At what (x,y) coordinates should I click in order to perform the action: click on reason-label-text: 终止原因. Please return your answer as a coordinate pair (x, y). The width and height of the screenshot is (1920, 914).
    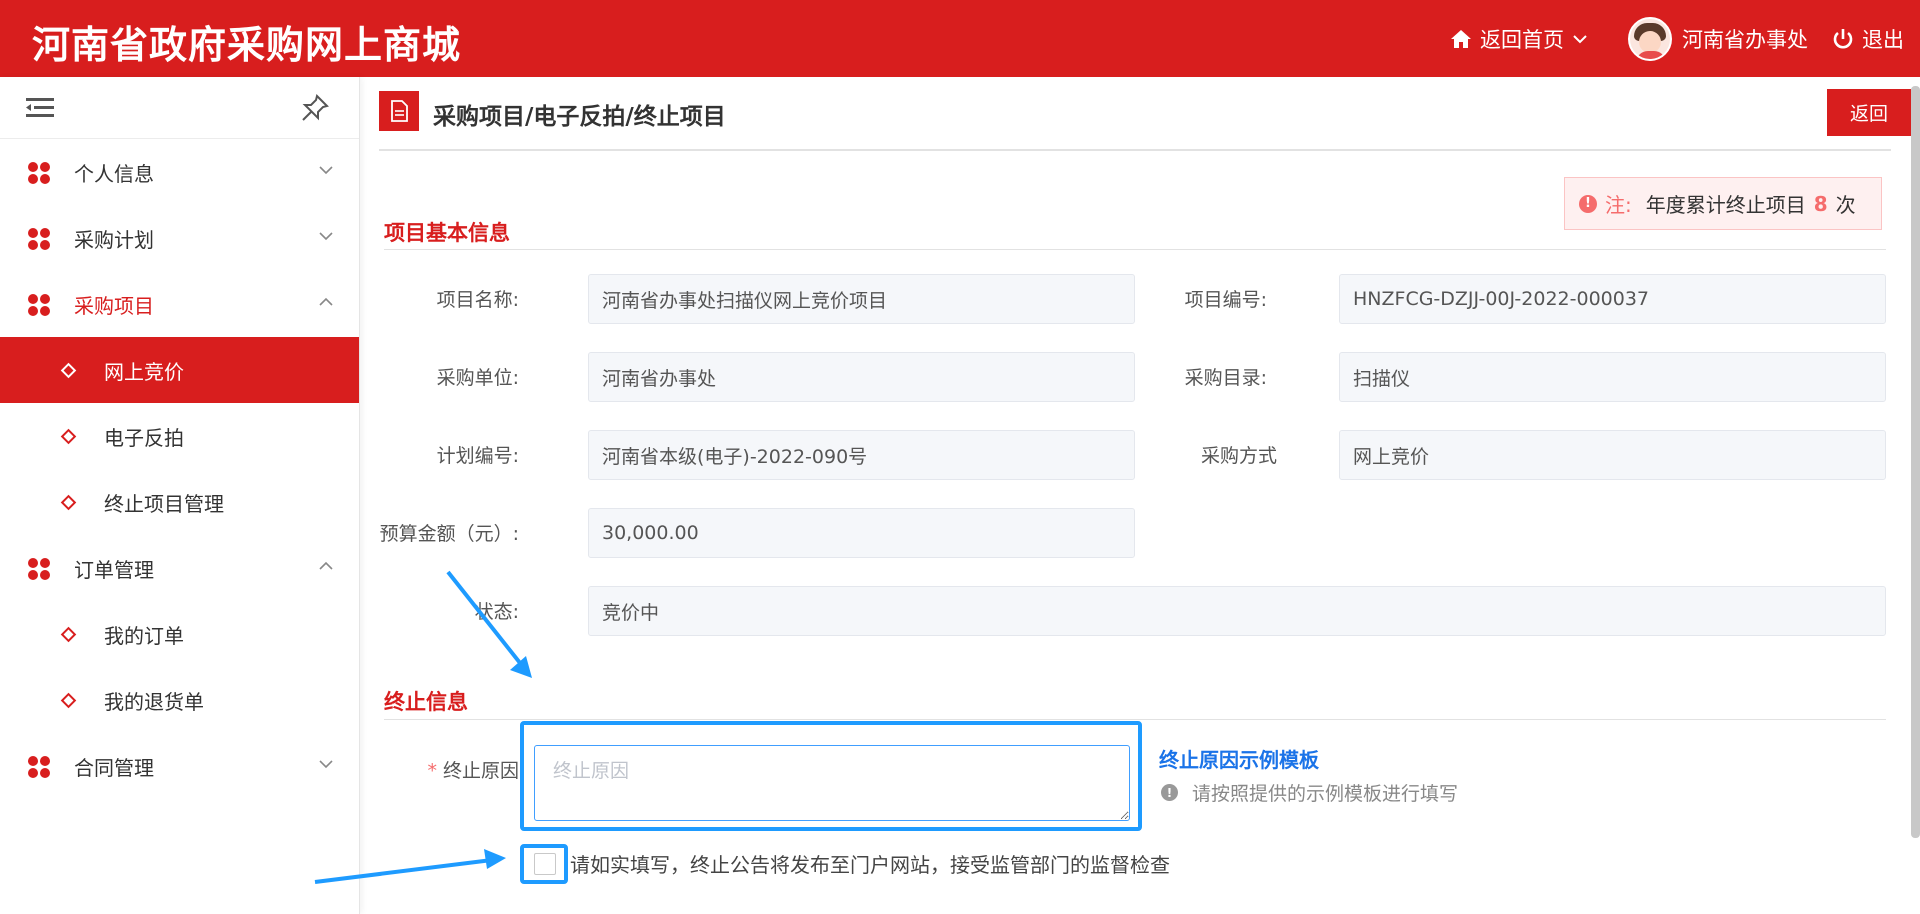
    Looking at the image, I should click on (480, 771).